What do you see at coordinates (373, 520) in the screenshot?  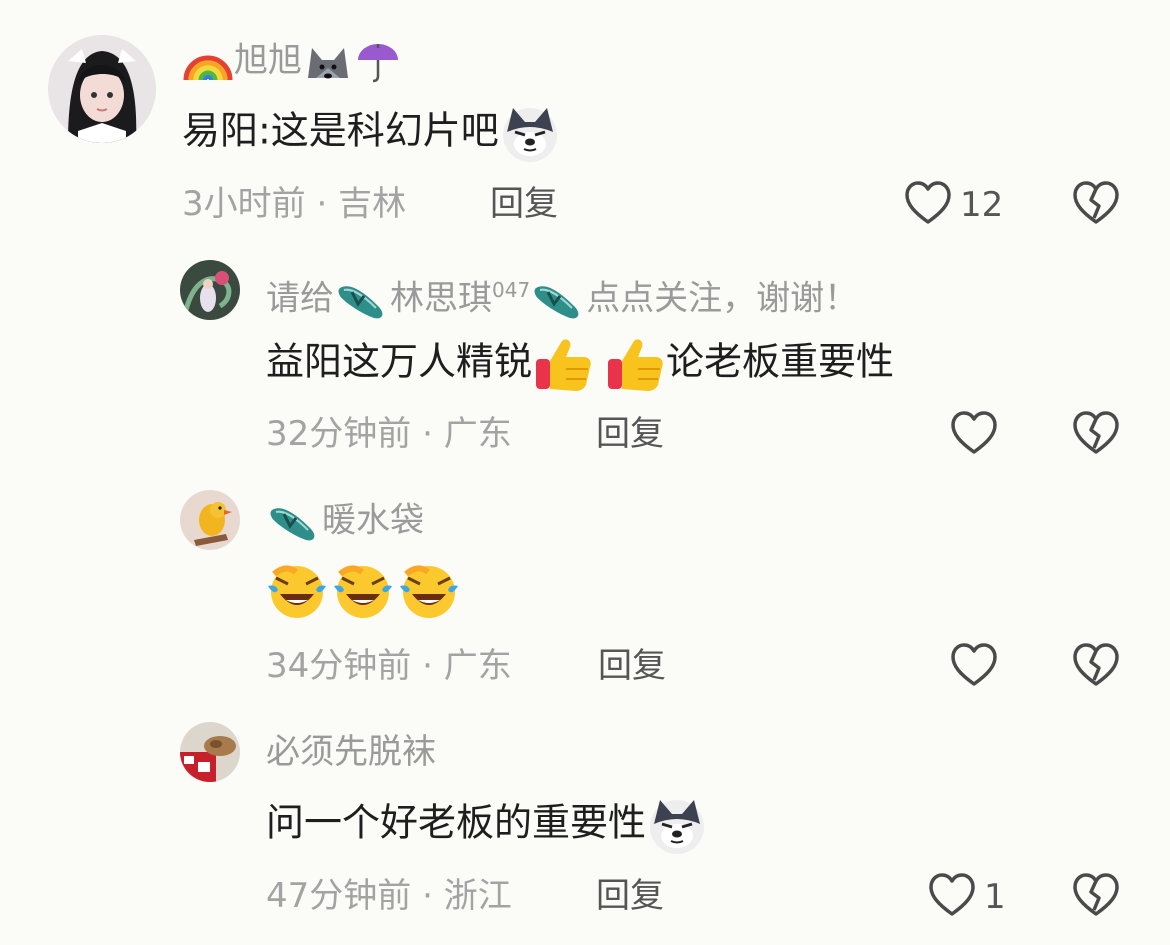 I see `username-text: 暖水袋` at bounding box center [373, 520].